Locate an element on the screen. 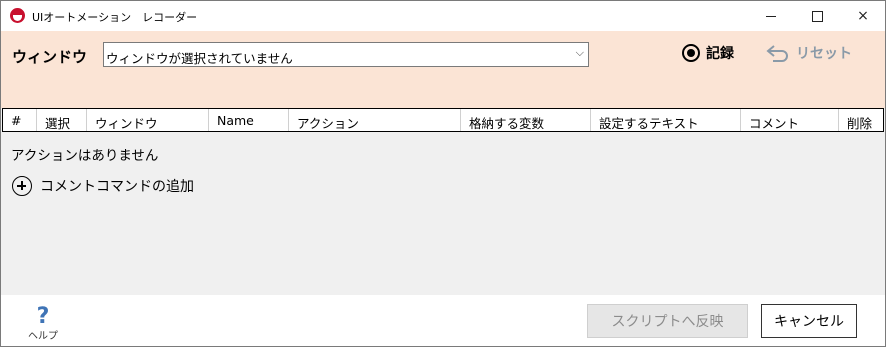 This screenshot has height=347, width=886. reset-button: リセット is located at coordinates (808, 53).